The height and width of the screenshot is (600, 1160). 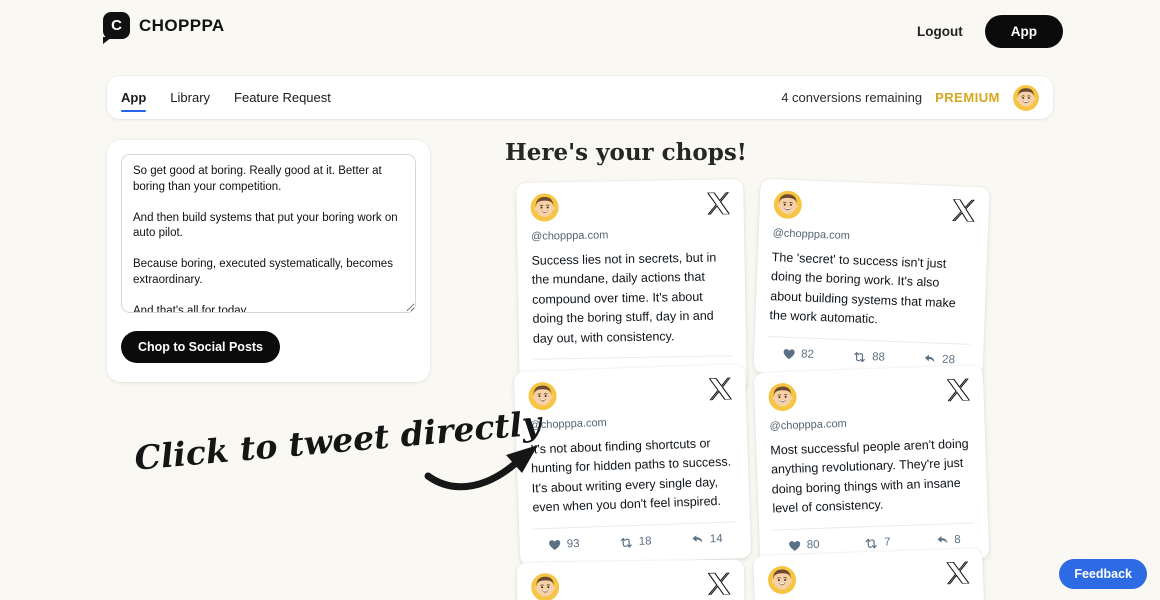 I want to click on brand-name: CHOPPPA, so click(x=182, y=25).